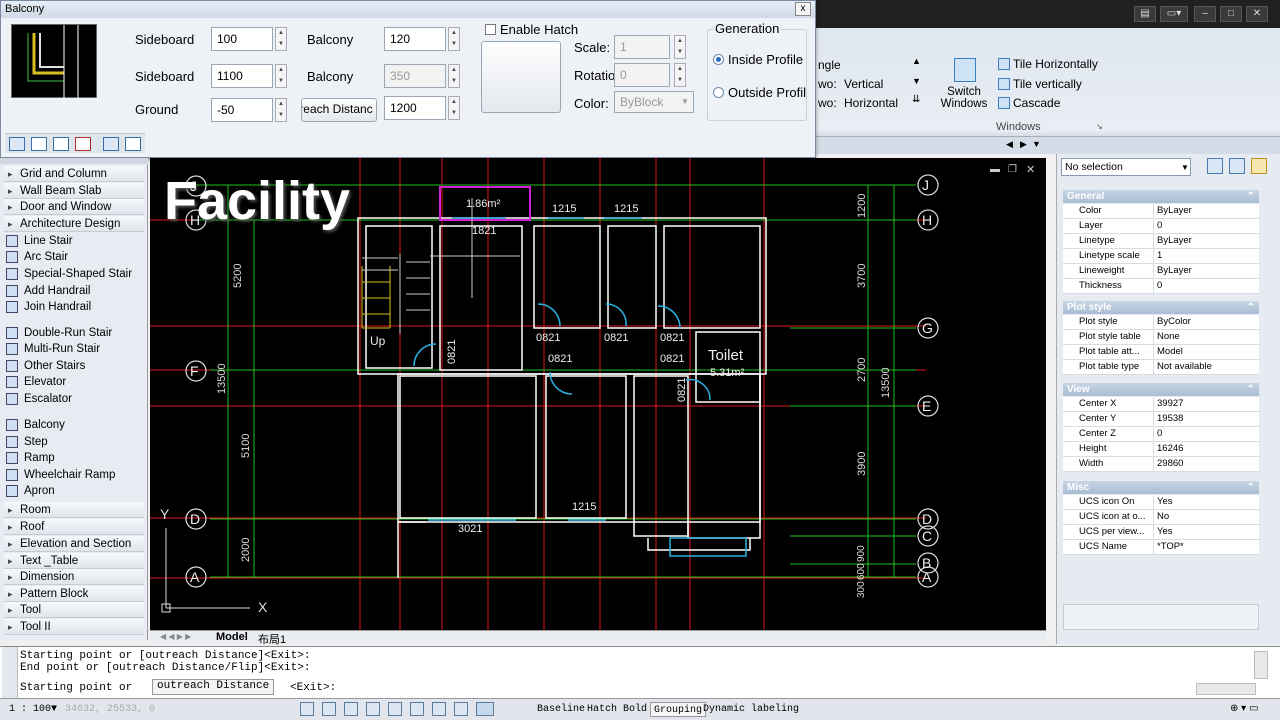 This screenshot has width=1280, height=720. Describe the element at coordinates (439, 709) in the screenshot. I see `lineweight-toggle-icon` at that location.